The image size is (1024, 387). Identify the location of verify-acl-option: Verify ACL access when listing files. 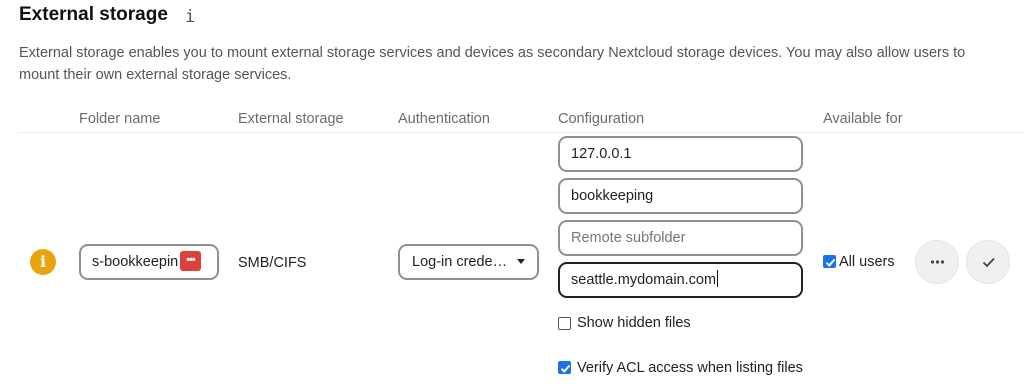
(688, 368).